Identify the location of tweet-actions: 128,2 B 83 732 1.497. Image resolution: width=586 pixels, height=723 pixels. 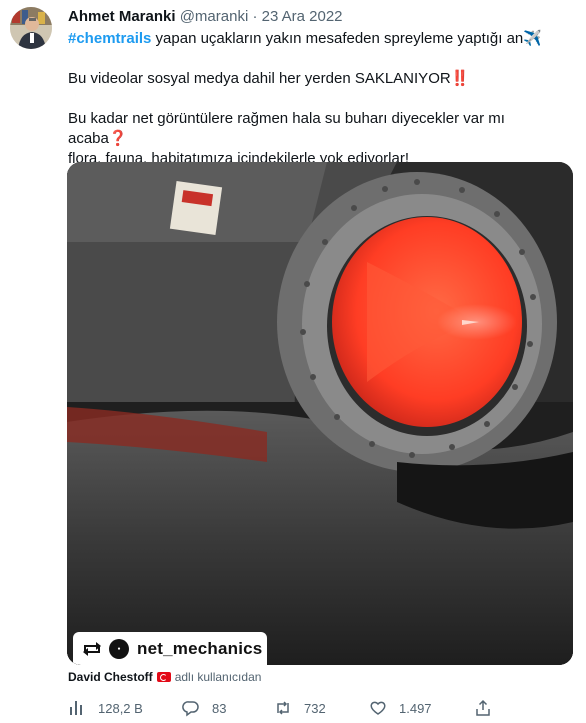
(293, 710).